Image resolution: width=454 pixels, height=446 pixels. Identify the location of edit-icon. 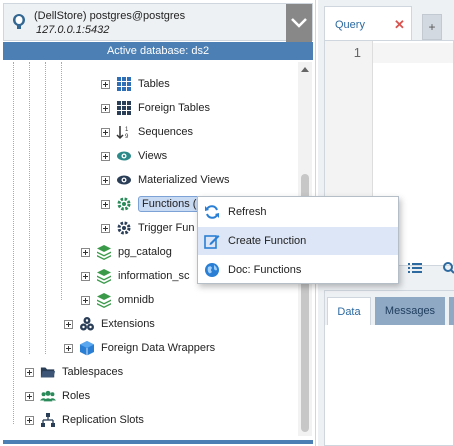
(212, 241).